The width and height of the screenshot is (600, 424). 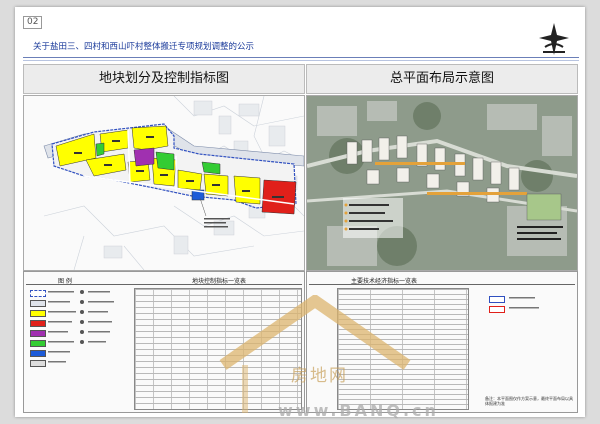 What do you see at coordinates (554, 40) in the screenshot?
I see `logo-mark-icon` at bounding box center [554, 40].